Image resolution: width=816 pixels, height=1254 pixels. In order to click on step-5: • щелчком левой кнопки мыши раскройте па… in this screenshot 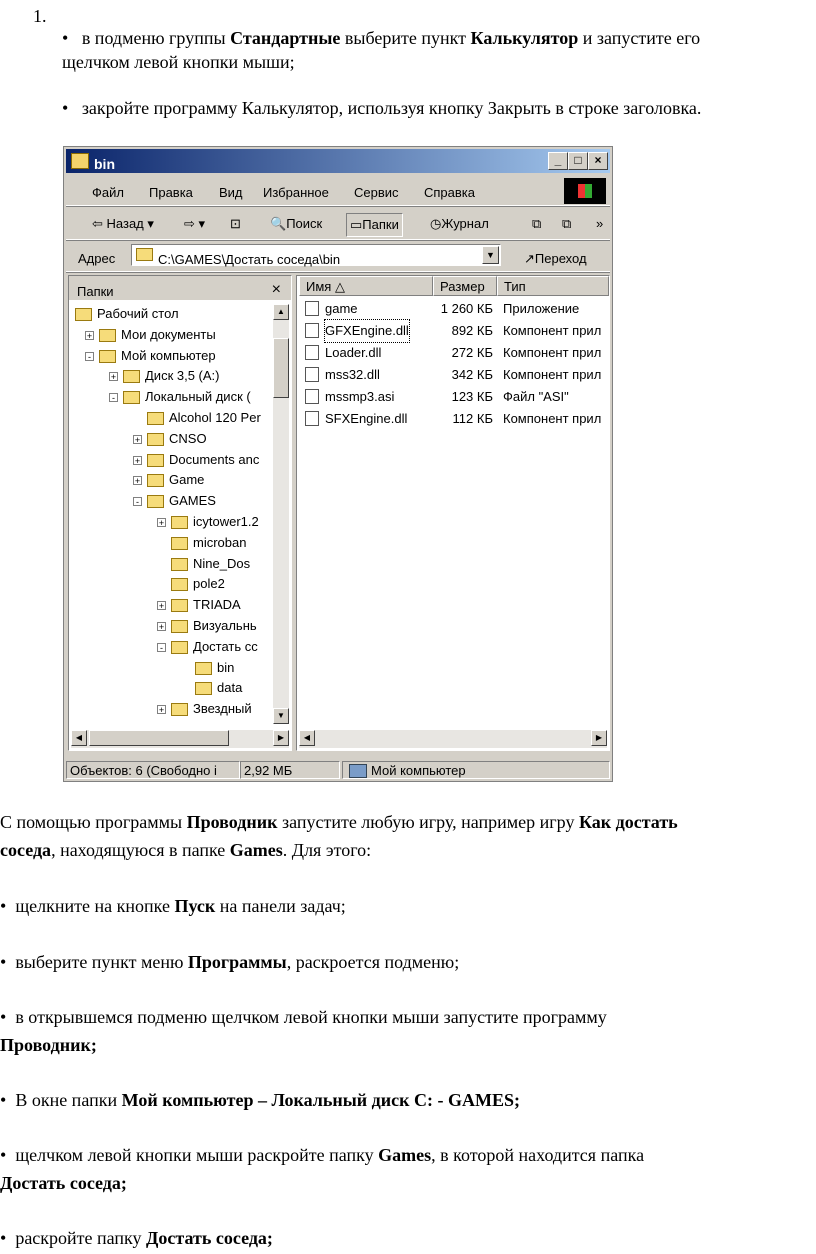, I will do `click(322, 1155)`.